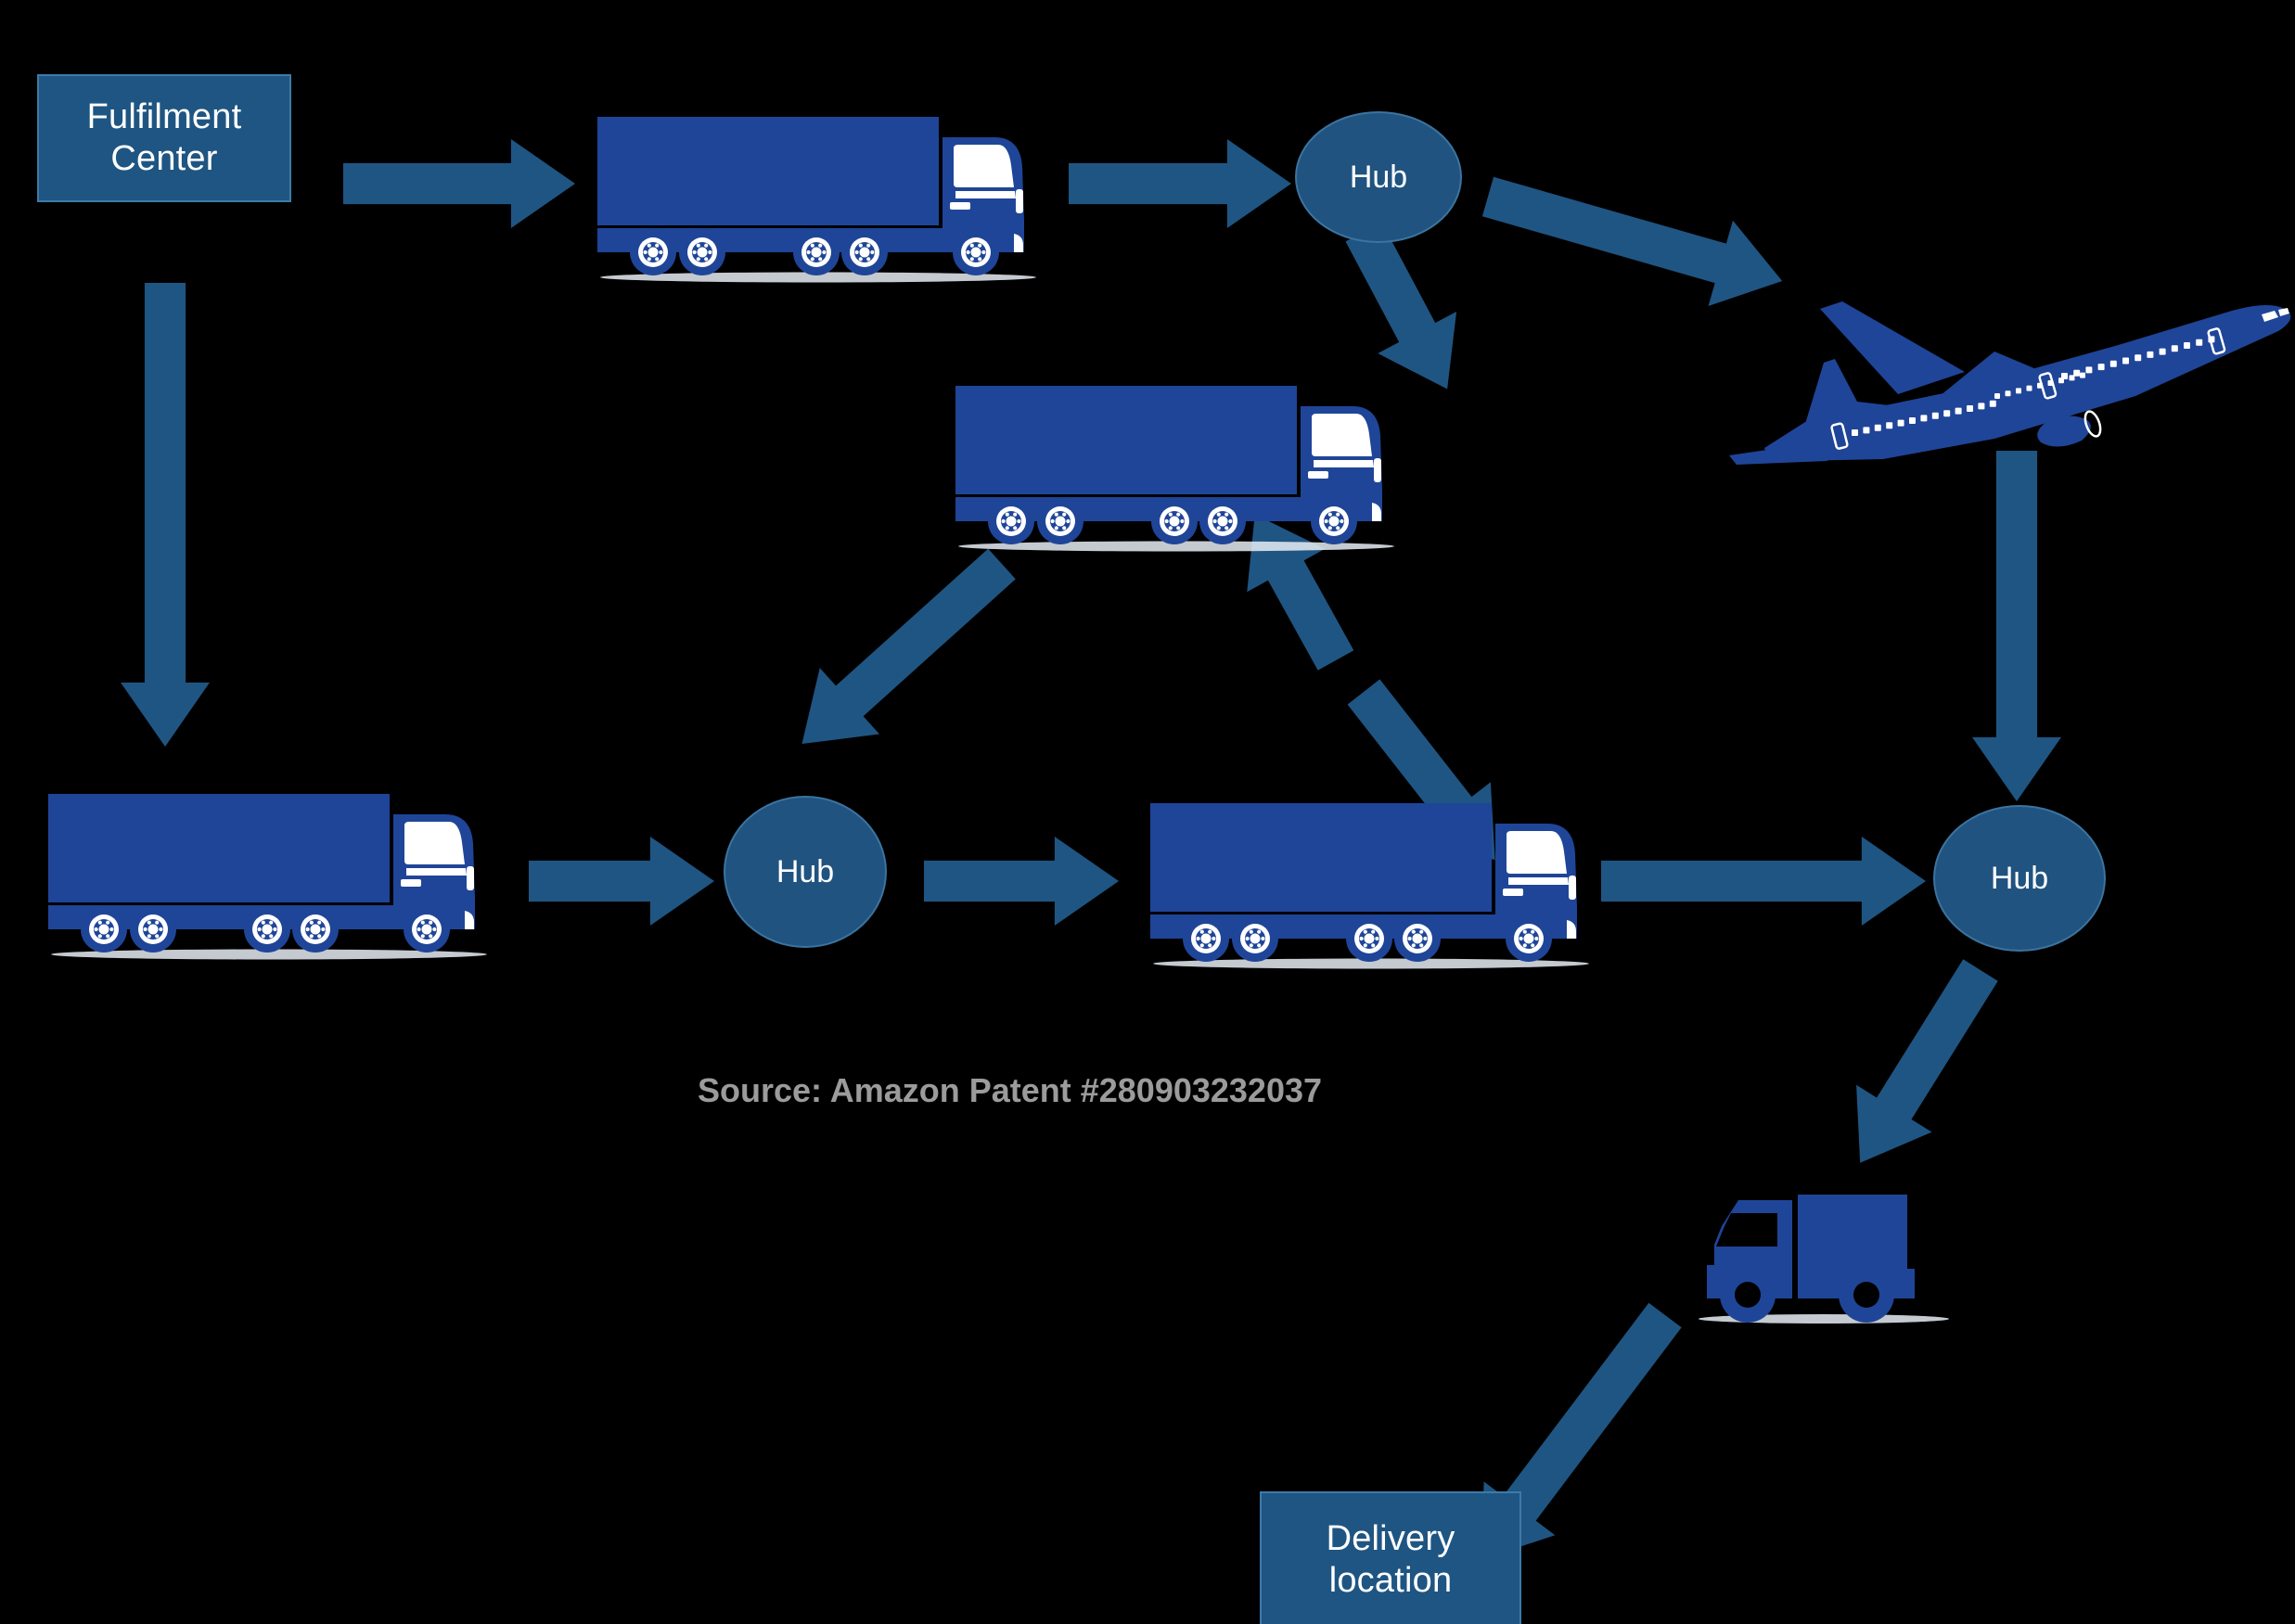  What do you see at coordinates (1176, 466) in the screenshot?
I see `semi-truck-middle-icon` at bounding box center [1176, 466].